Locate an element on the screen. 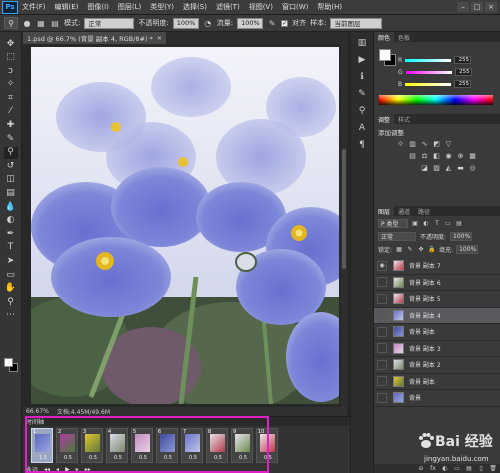  type-filter-icon: T is located at coordinates (437, 224).